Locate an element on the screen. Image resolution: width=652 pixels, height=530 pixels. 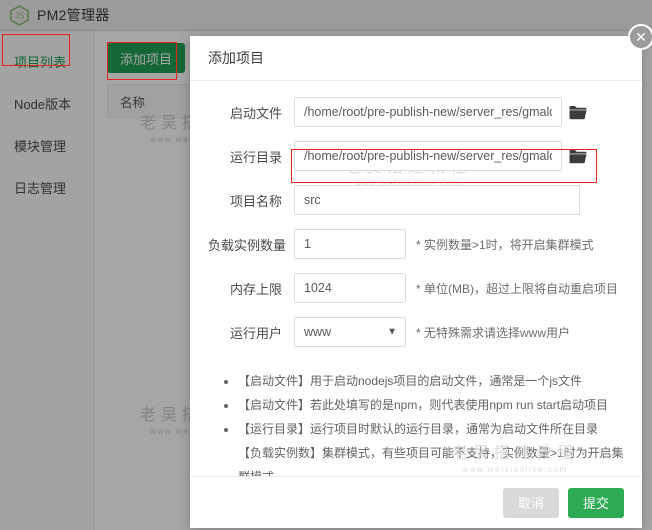
form-row-instances: 负载实例数量 * 实例数量>1时，将开启集群模式 is located at coordinates (416, 244).